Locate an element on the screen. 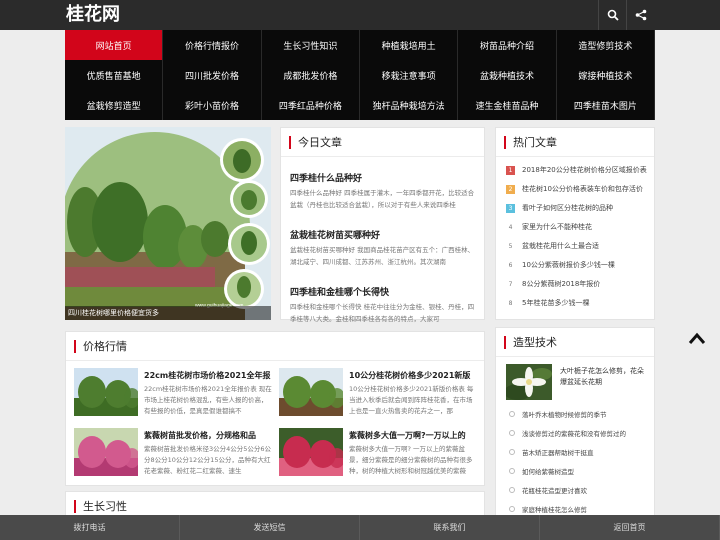 Image resolution: width=720 pixels, height=540 pixels. tech-article-link: 浅谈修剪过的紫薇花和没有修剪过的 is located at coordinates (567, 433).